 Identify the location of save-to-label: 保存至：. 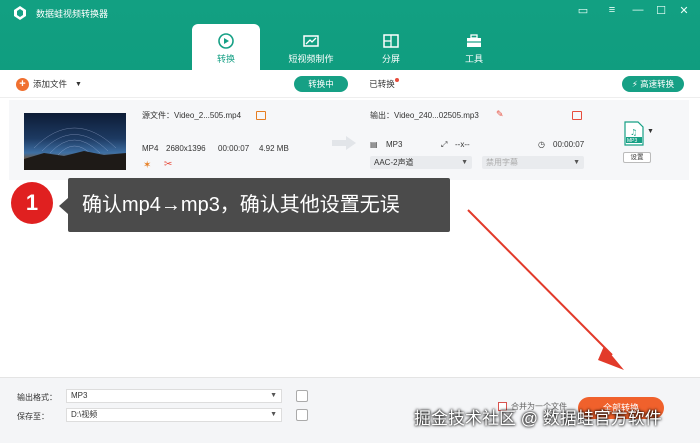
(33, 416).